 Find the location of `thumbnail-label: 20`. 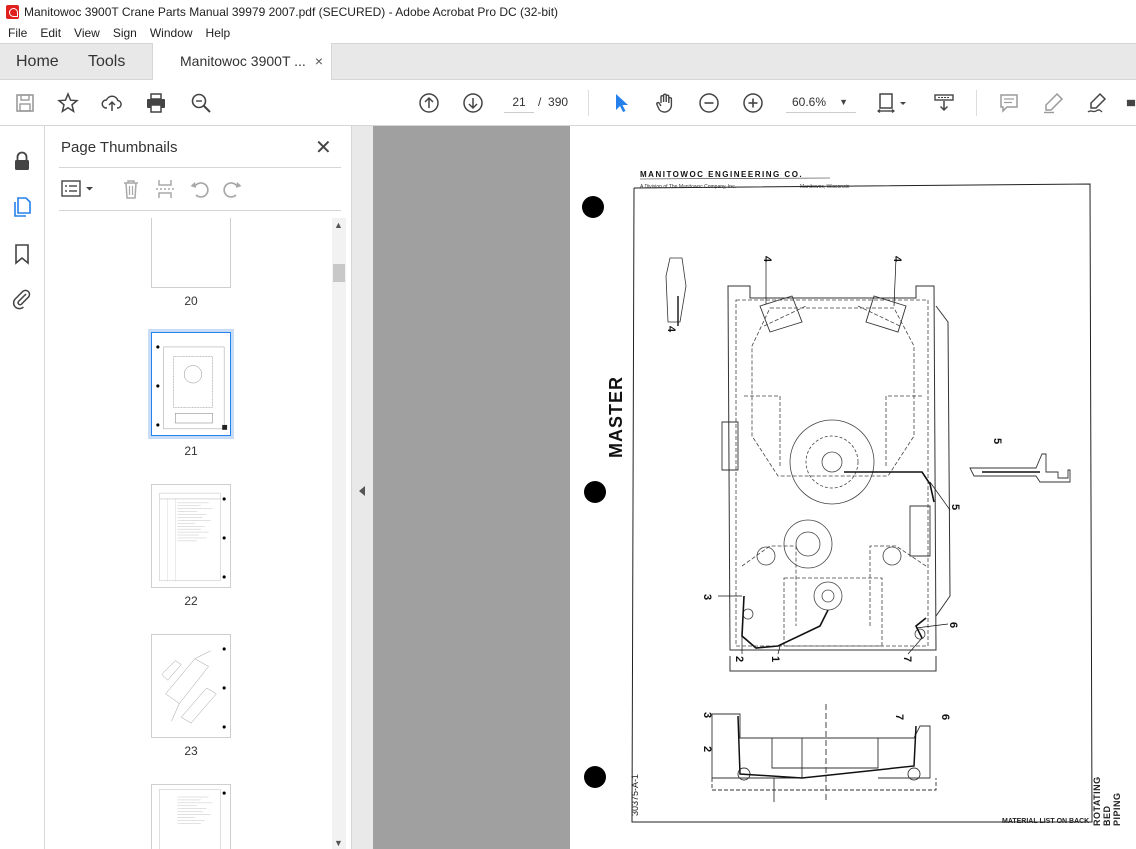

thumbnail-label: 20 is located at coordinates (191, 301).